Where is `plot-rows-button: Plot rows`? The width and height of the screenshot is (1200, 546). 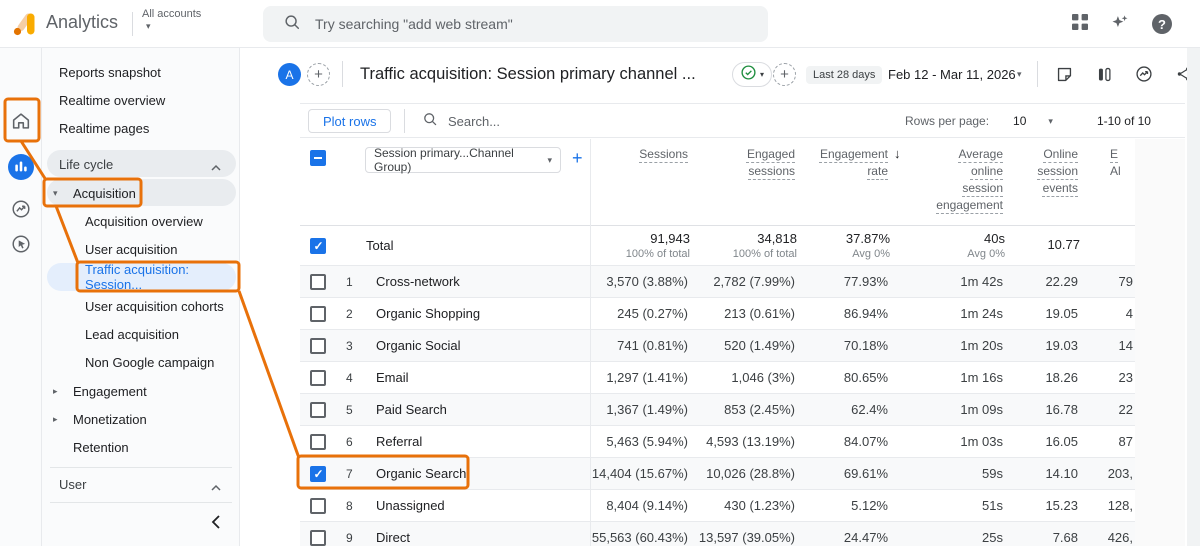
plot-rows-button: Plot rows is located at coordinates (350, 121).